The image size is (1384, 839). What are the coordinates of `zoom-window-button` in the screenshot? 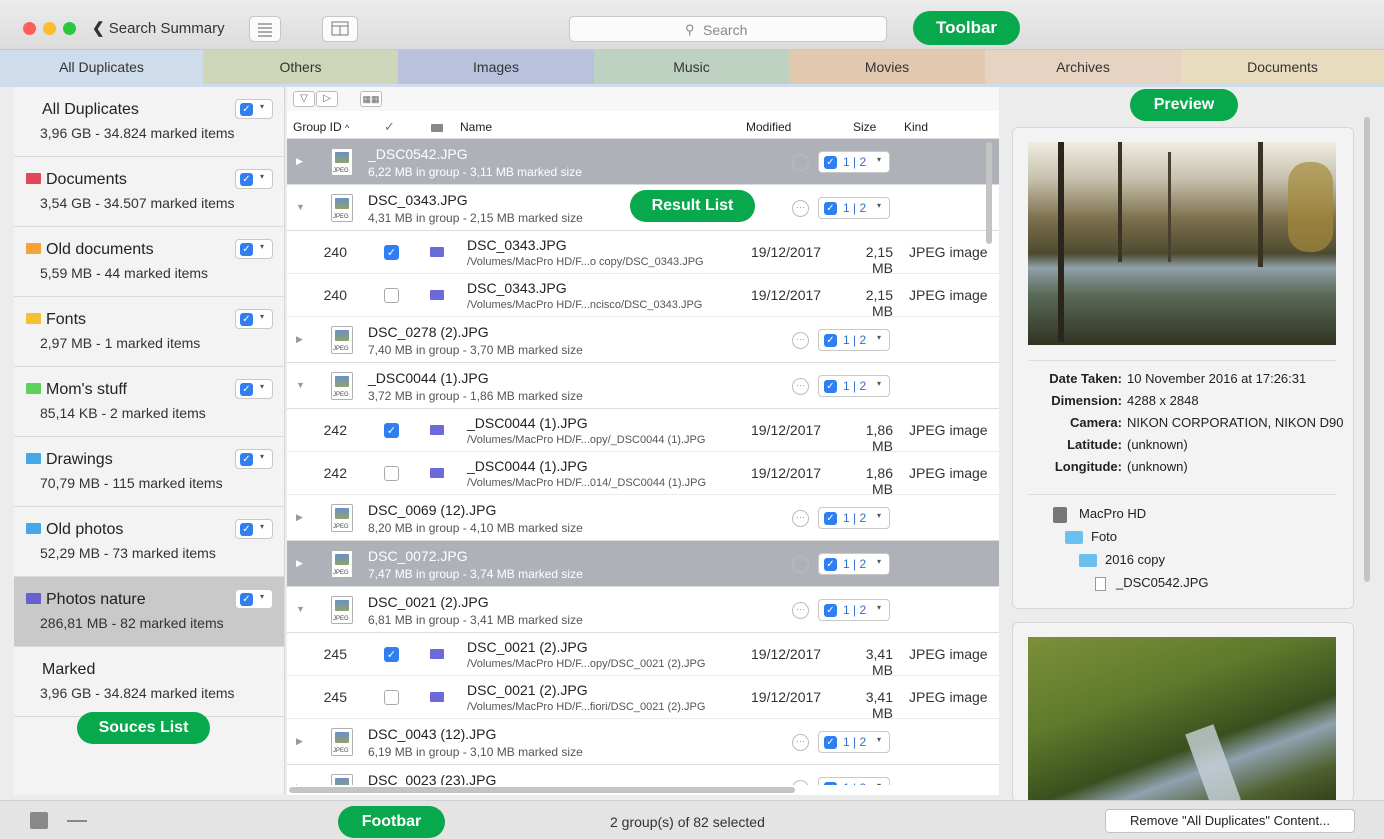 It's located at (69, 28).